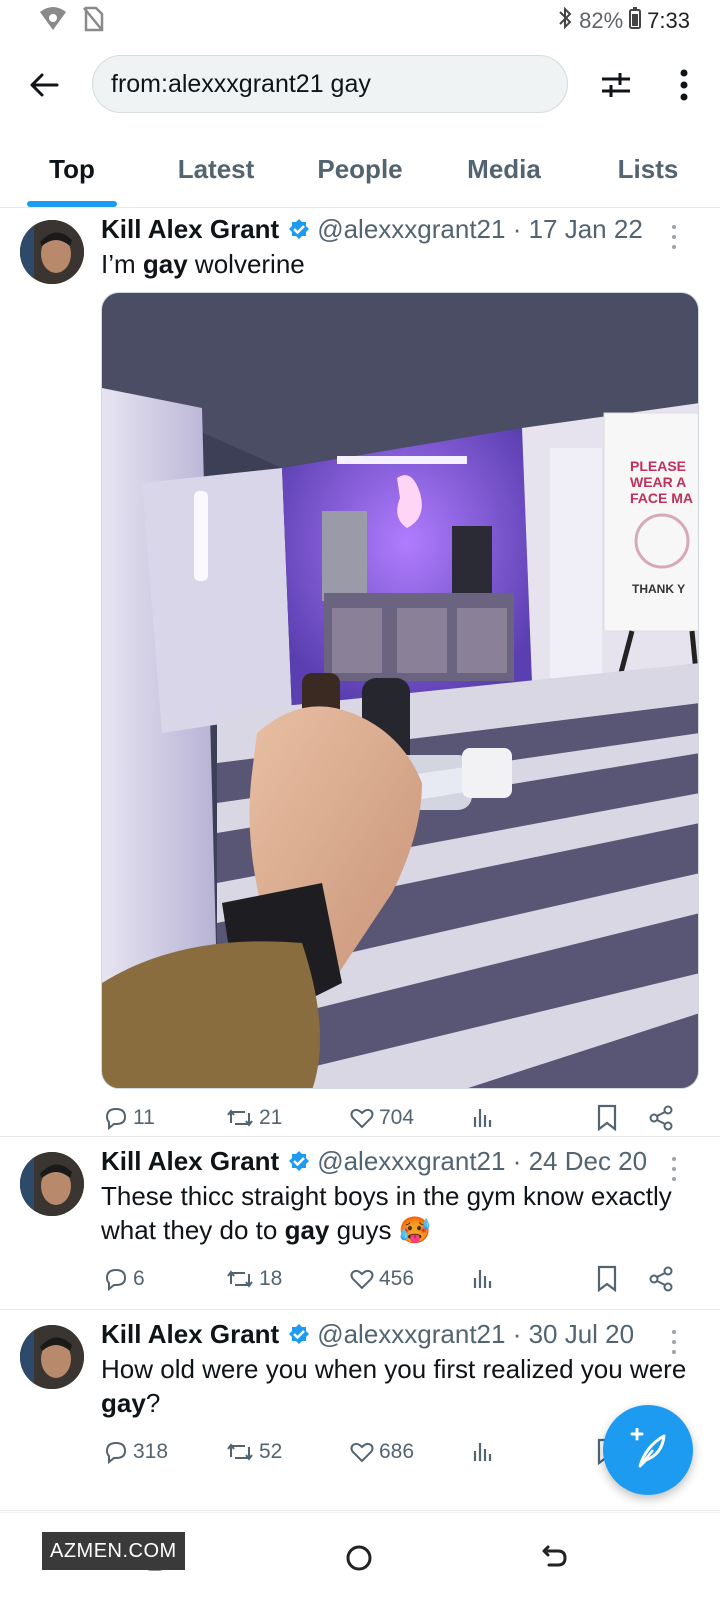 The height and width of the screenshot is (1600, 720). I want to click on retweet-button: 21, so click(253, 1118).